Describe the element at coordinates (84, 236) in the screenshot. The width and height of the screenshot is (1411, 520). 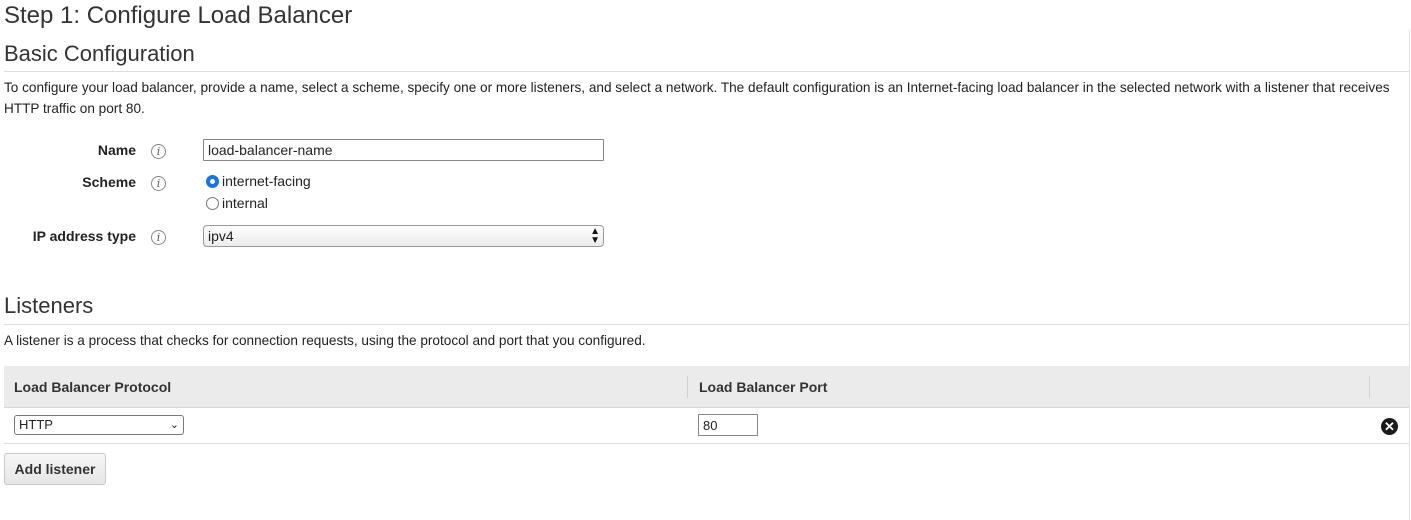
I see `ip-address-type-label: IP address type` at that location.